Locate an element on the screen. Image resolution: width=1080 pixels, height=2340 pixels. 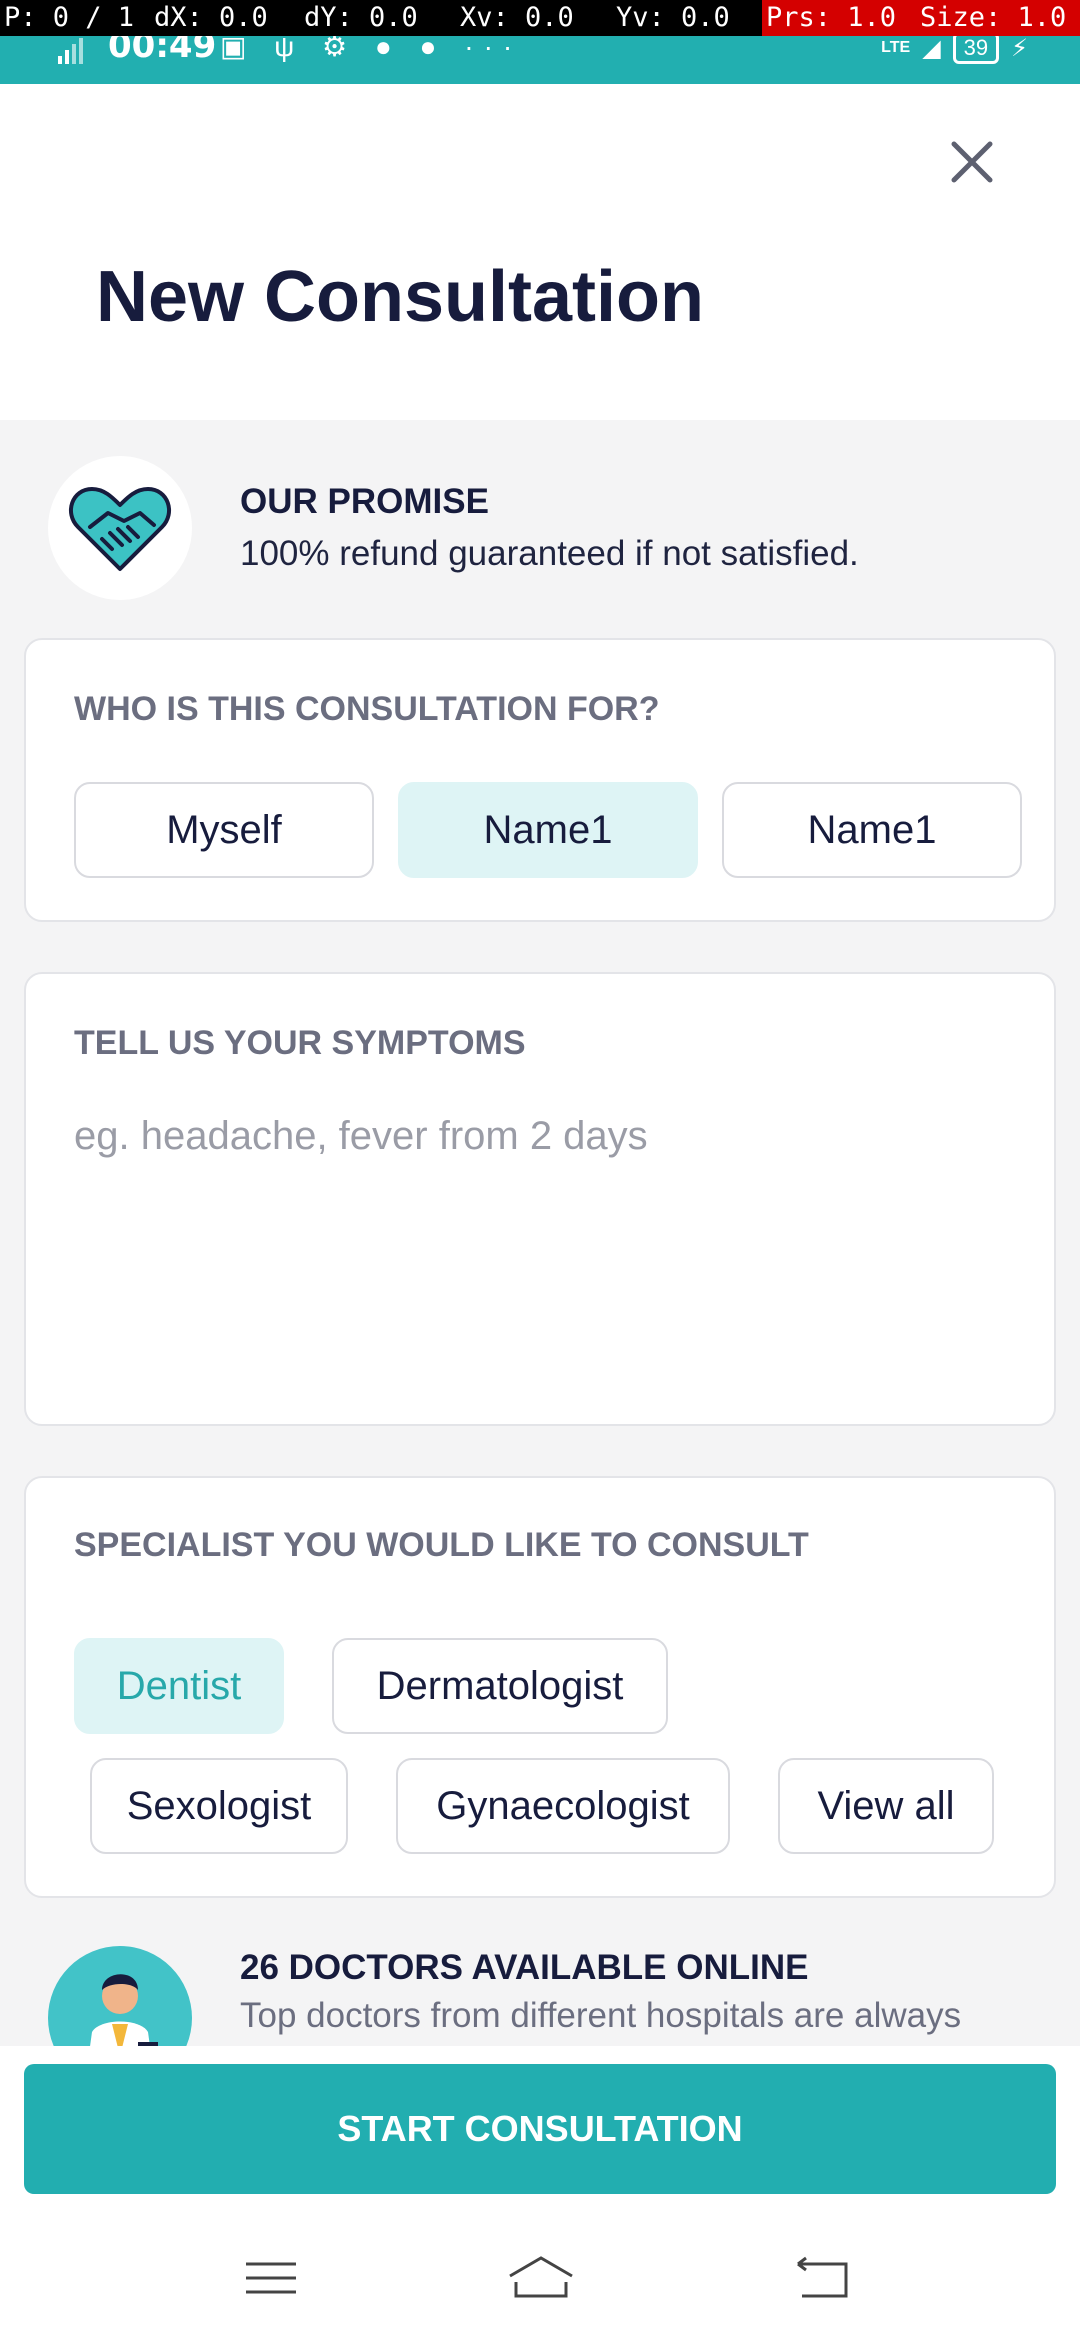
close-button is located at coordinates (972, 162).